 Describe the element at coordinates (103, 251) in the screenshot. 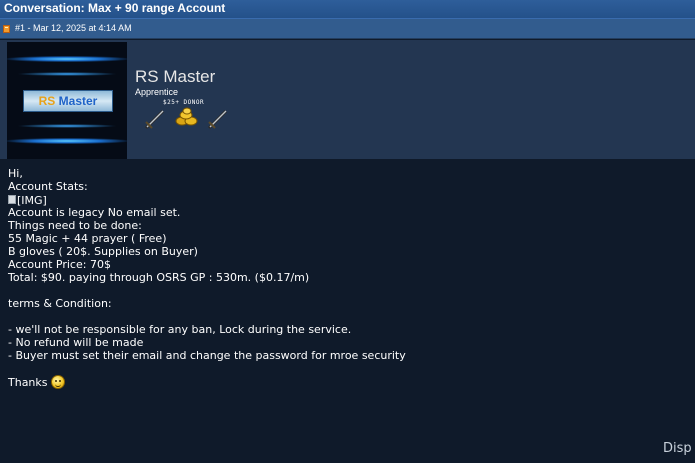

I see `message-line: B gloves ( 20$. Supplies on Buyer)` at that location.